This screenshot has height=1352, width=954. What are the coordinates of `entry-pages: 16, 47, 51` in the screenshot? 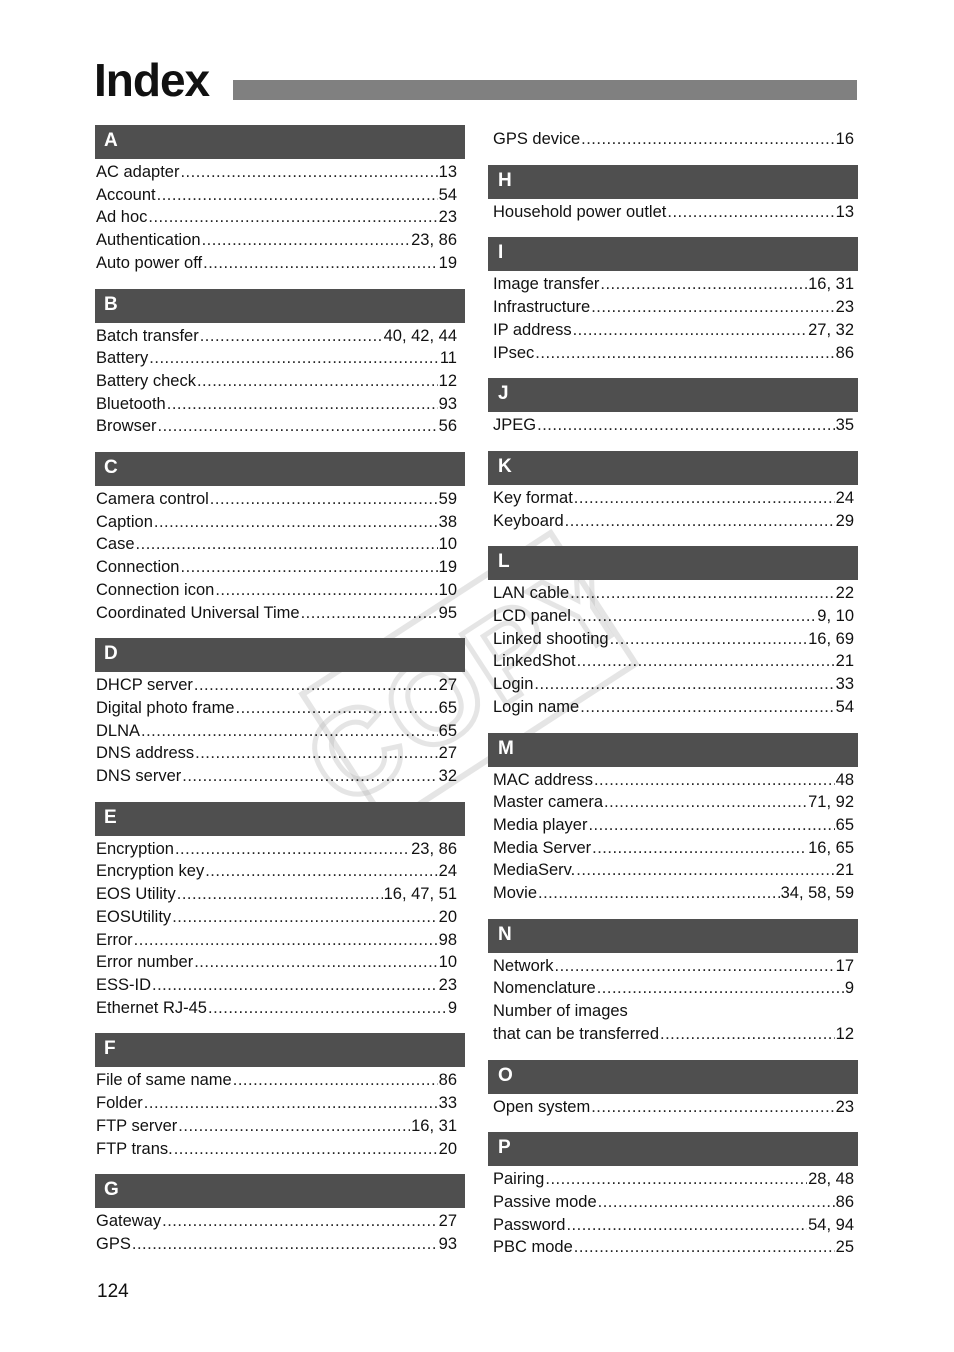 It's located at (420, 894).